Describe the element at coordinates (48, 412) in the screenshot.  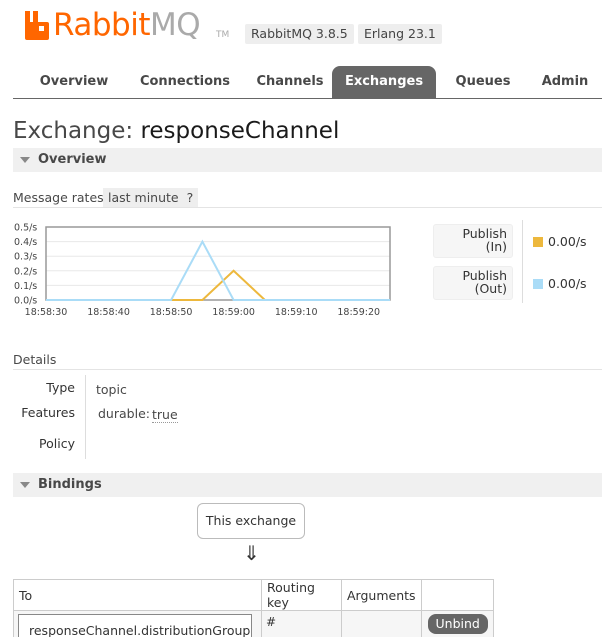
I see `features-label: Features` at that location.